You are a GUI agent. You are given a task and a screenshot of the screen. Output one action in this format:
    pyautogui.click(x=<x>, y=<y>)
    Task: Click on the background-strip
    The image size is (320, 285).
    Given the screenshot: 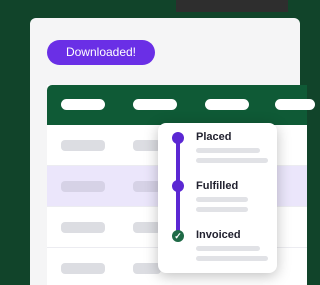 What is the action you would take?
    pyautogui.click(x=232, y=6)
    